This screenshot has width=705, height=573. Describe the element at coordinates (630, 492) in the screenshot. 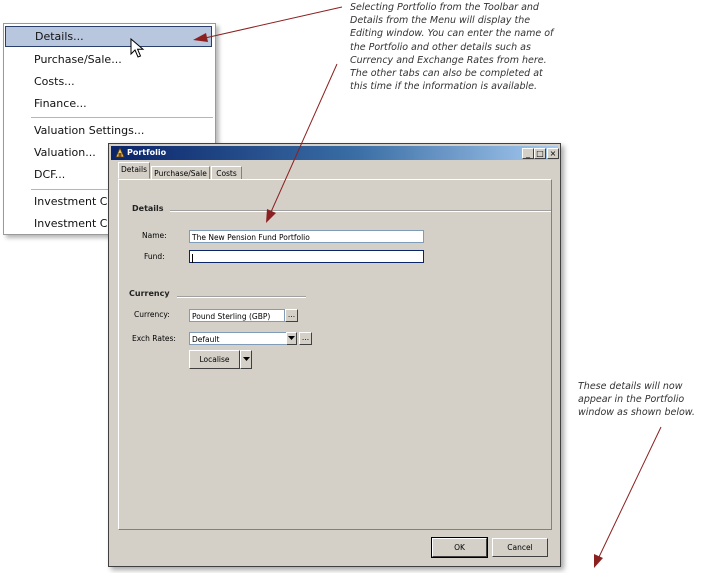

I see `arrow-down` at that location.